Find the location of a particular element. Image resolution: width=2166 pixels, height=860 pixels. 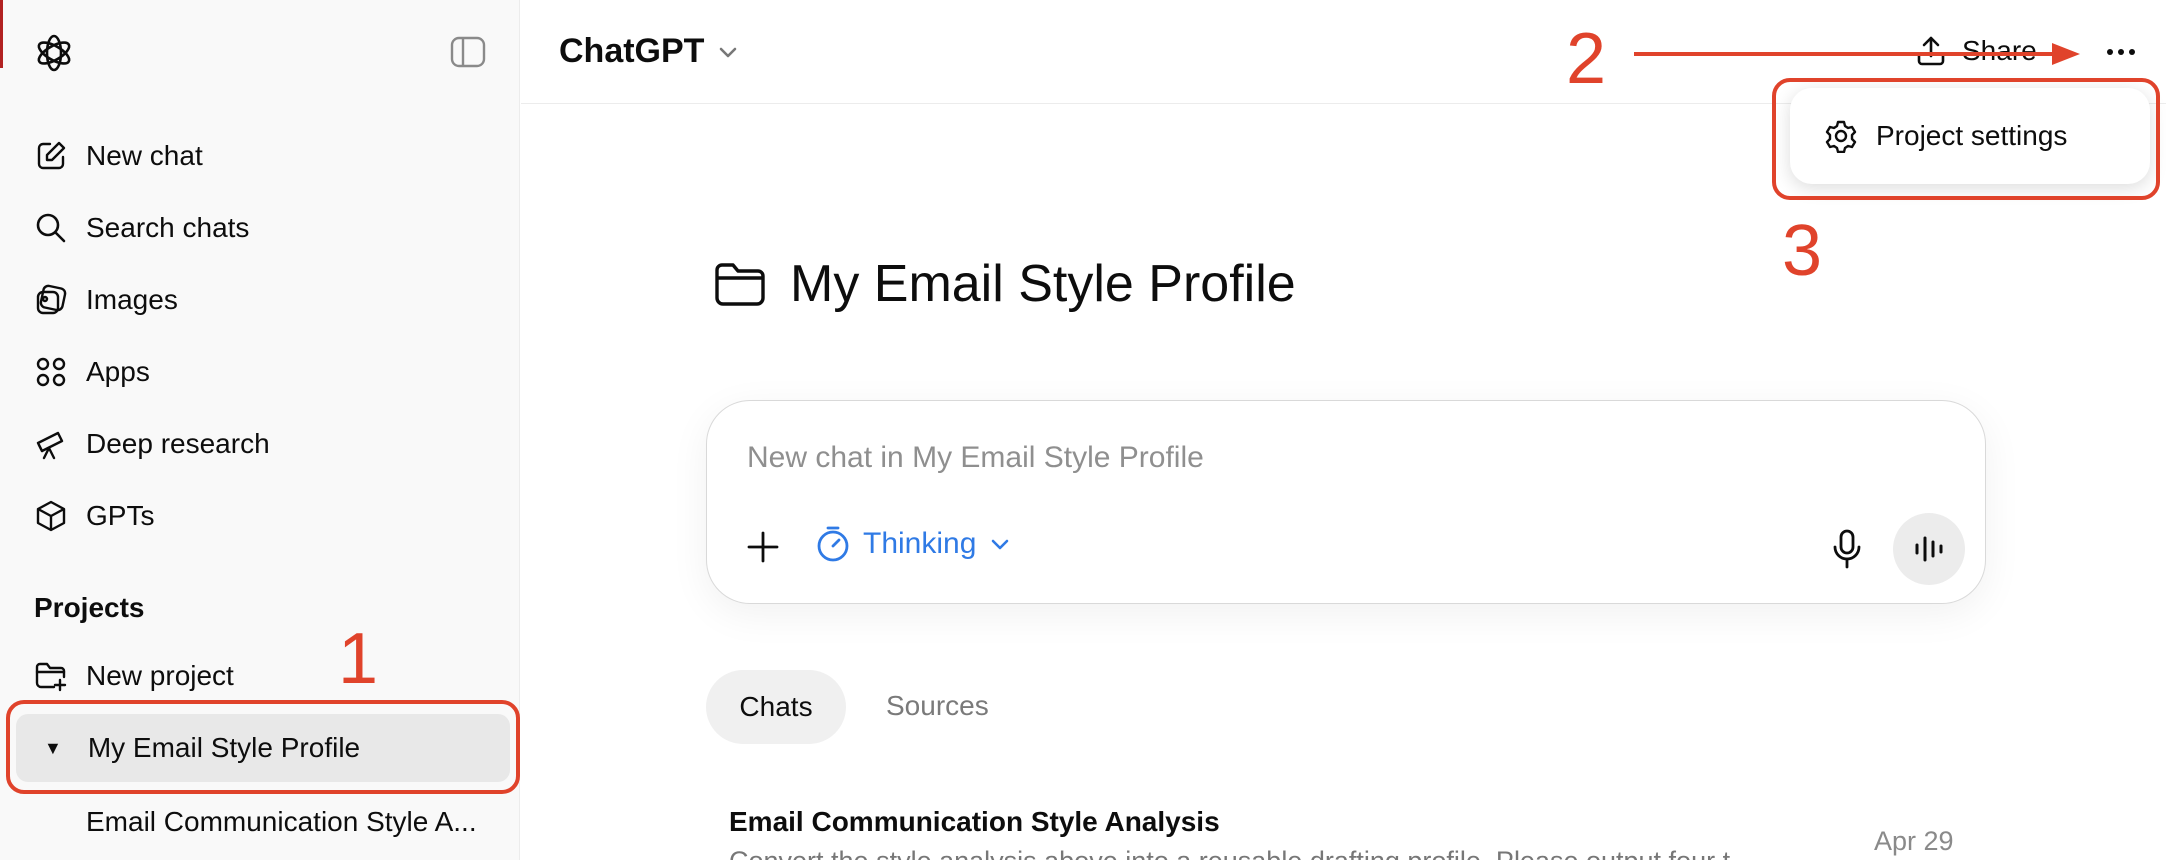

waveform-icon is located at coordinates (1929, 549).